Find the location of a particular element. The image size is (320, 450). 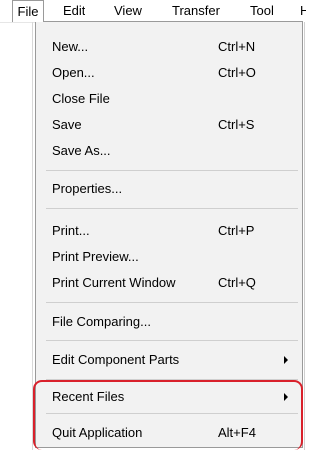

menu-item-shortcut: Alt+F4 is located at coordinates (237, 432).